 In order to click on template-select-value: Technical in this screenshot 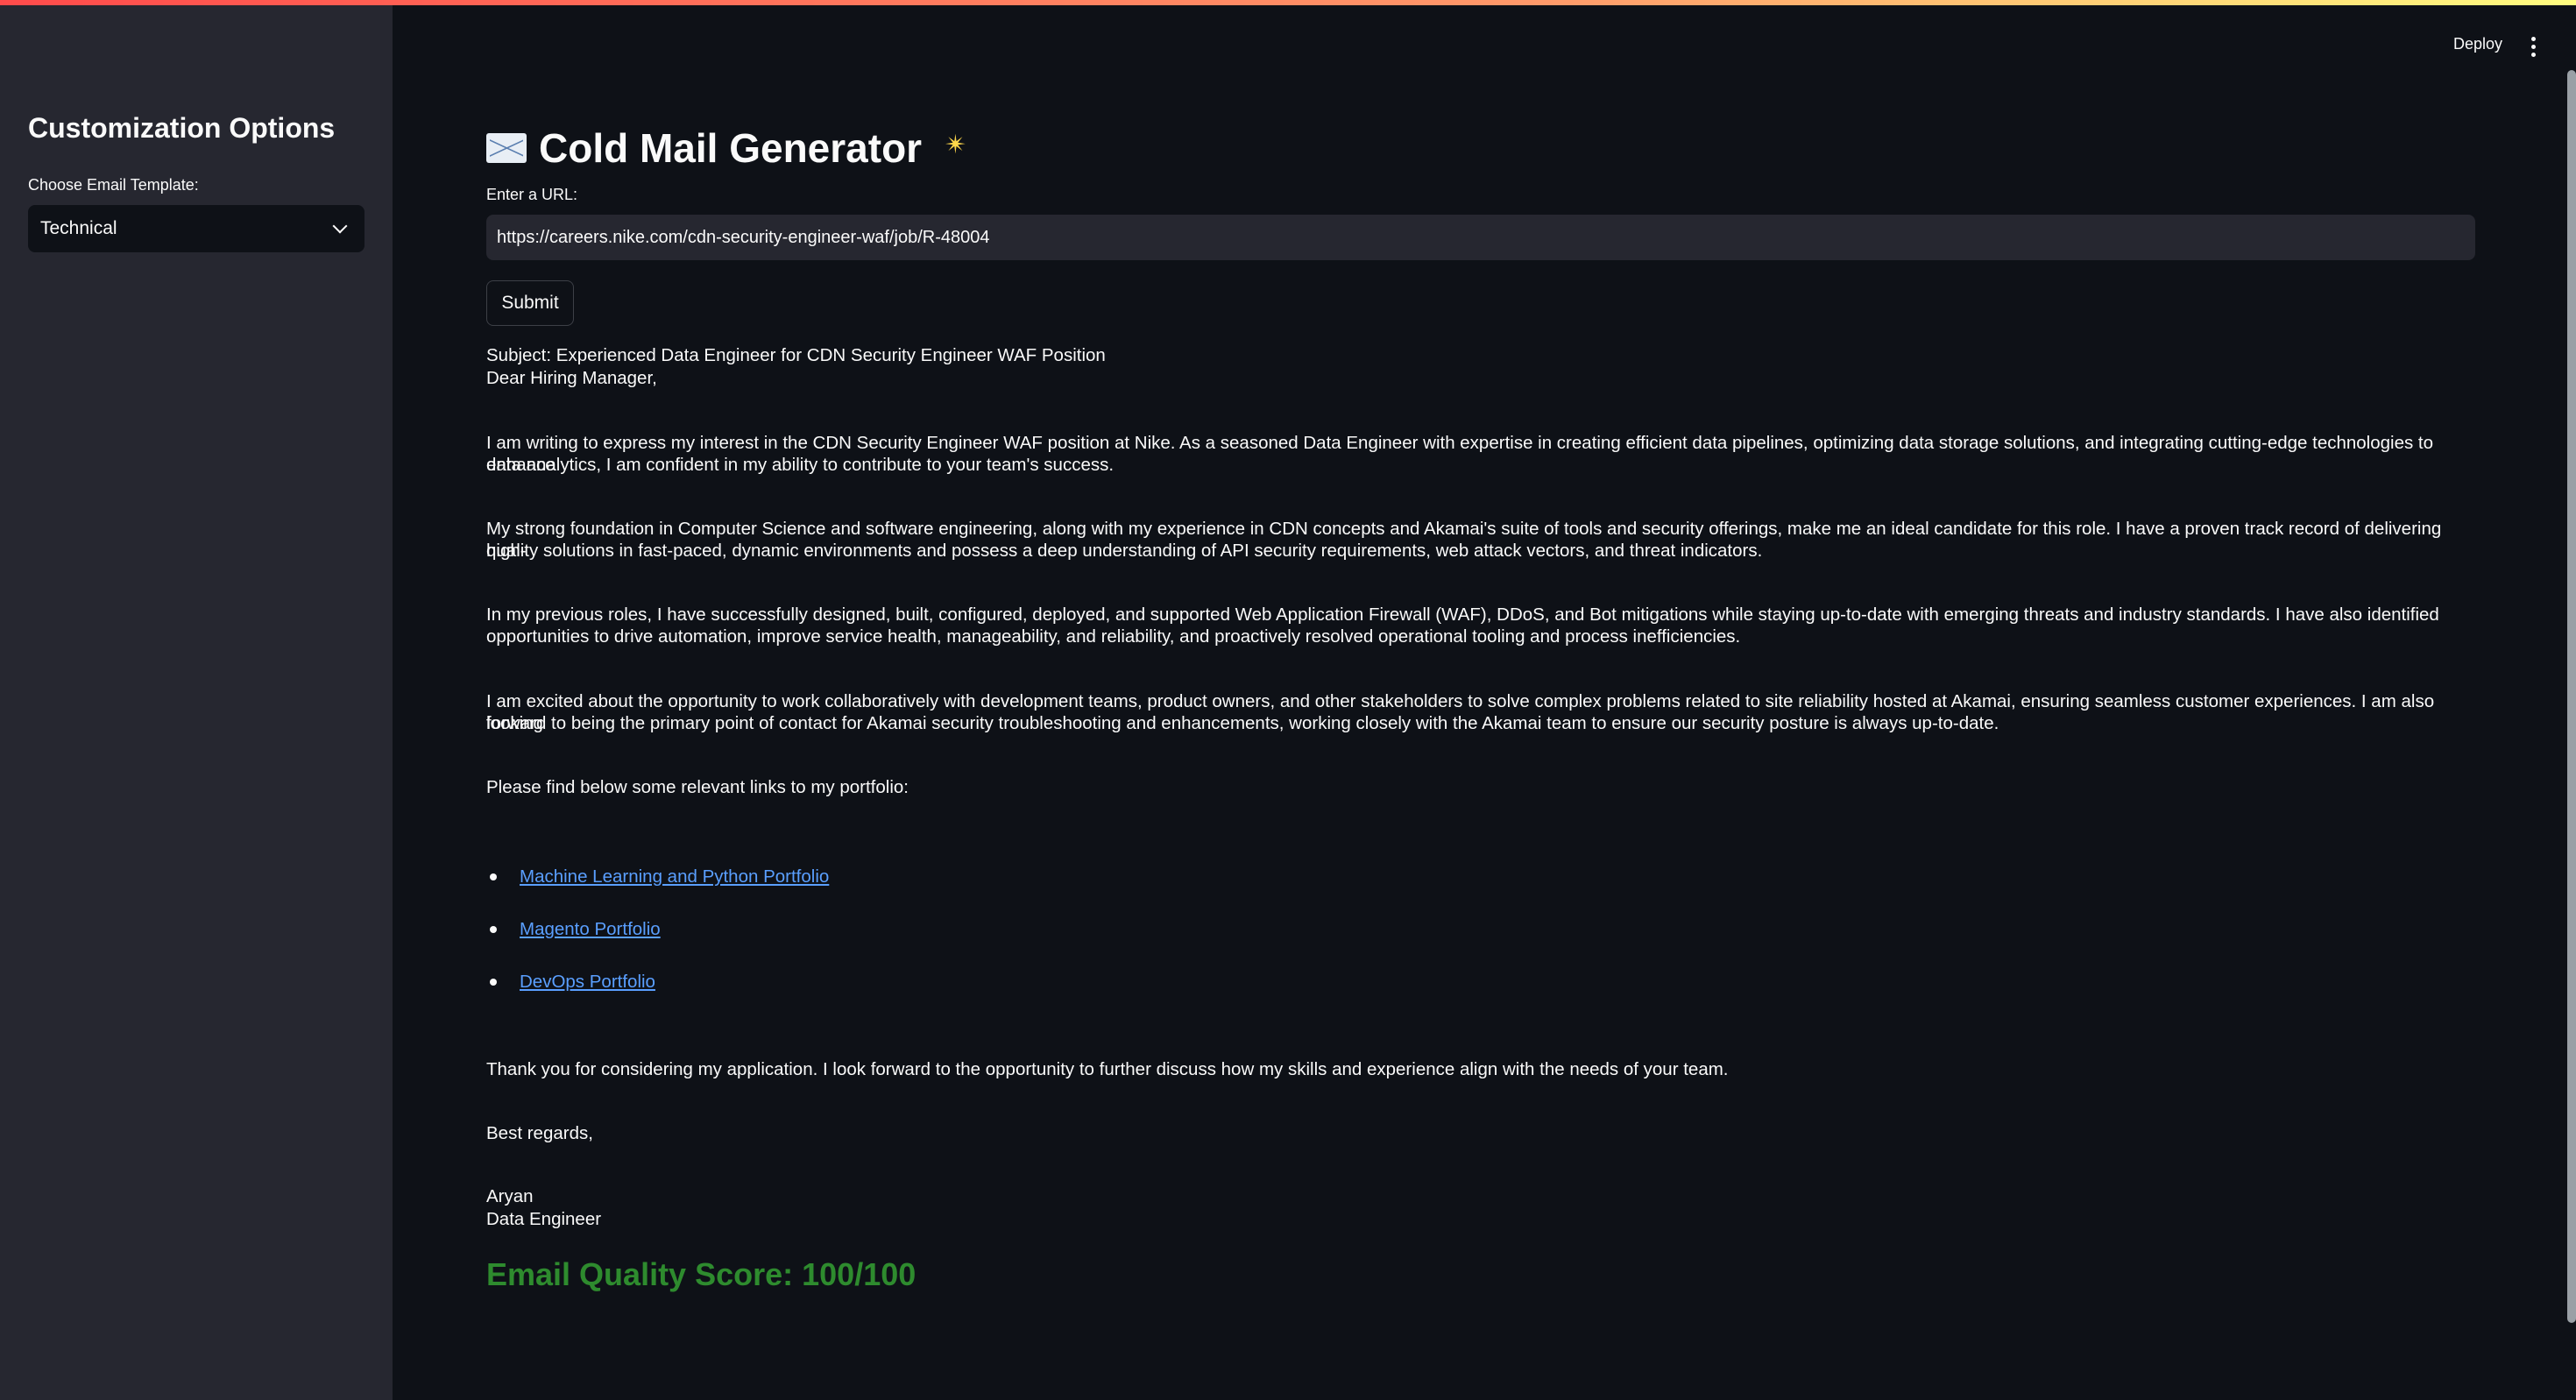, I will do `click(78, 228)`.